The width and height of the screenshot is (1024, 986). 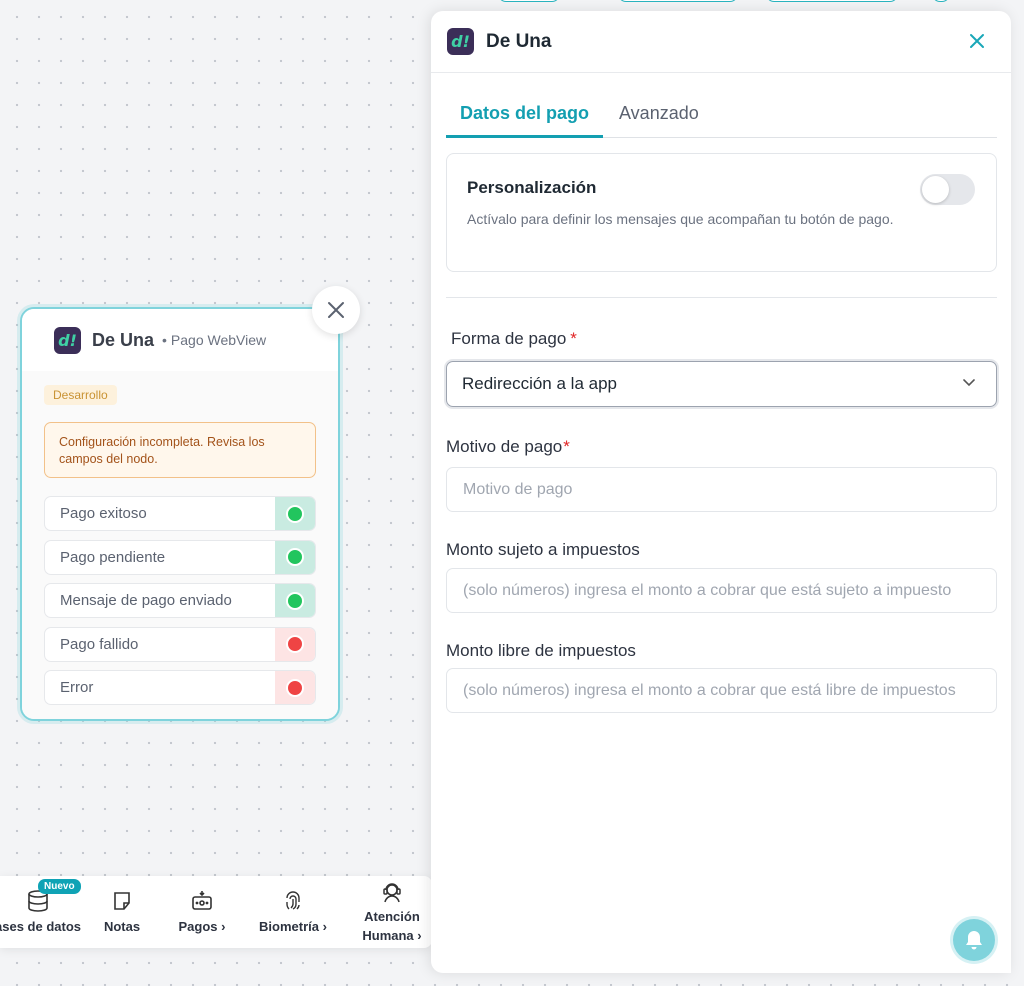 What do you see at coordinates (123, 339) in the screenshot?
I see `node-title: De Una` at bounding box center [123, 339].